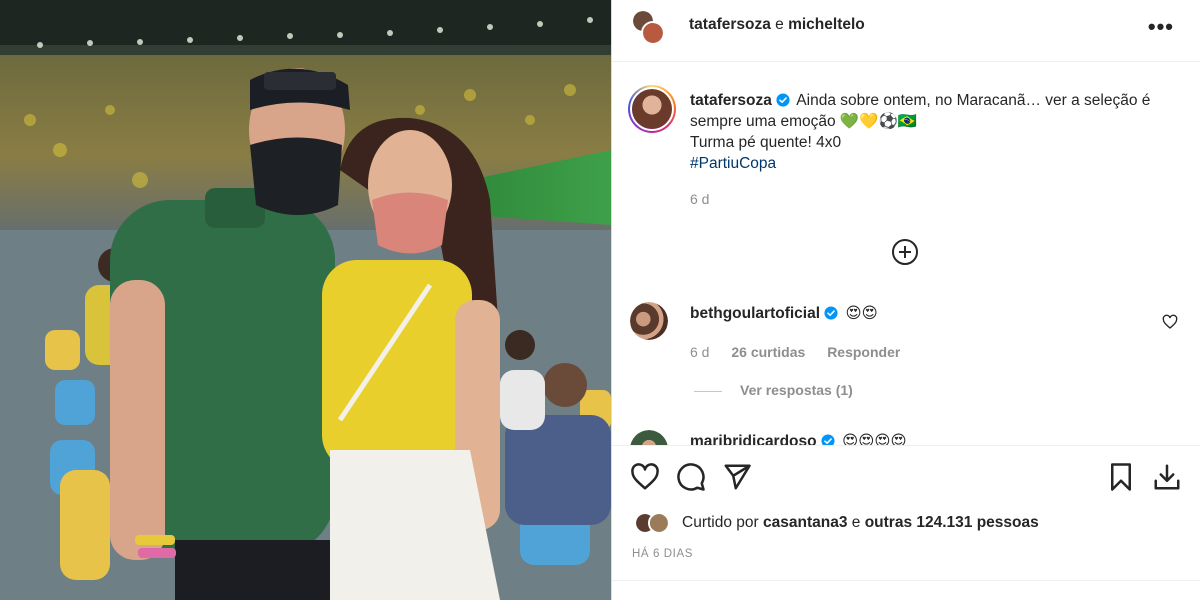 Image resolution: width=1200 pixels, height=600 pixels. I want to click on view-replies-button: Ver respostas (1), so click(773, 390).